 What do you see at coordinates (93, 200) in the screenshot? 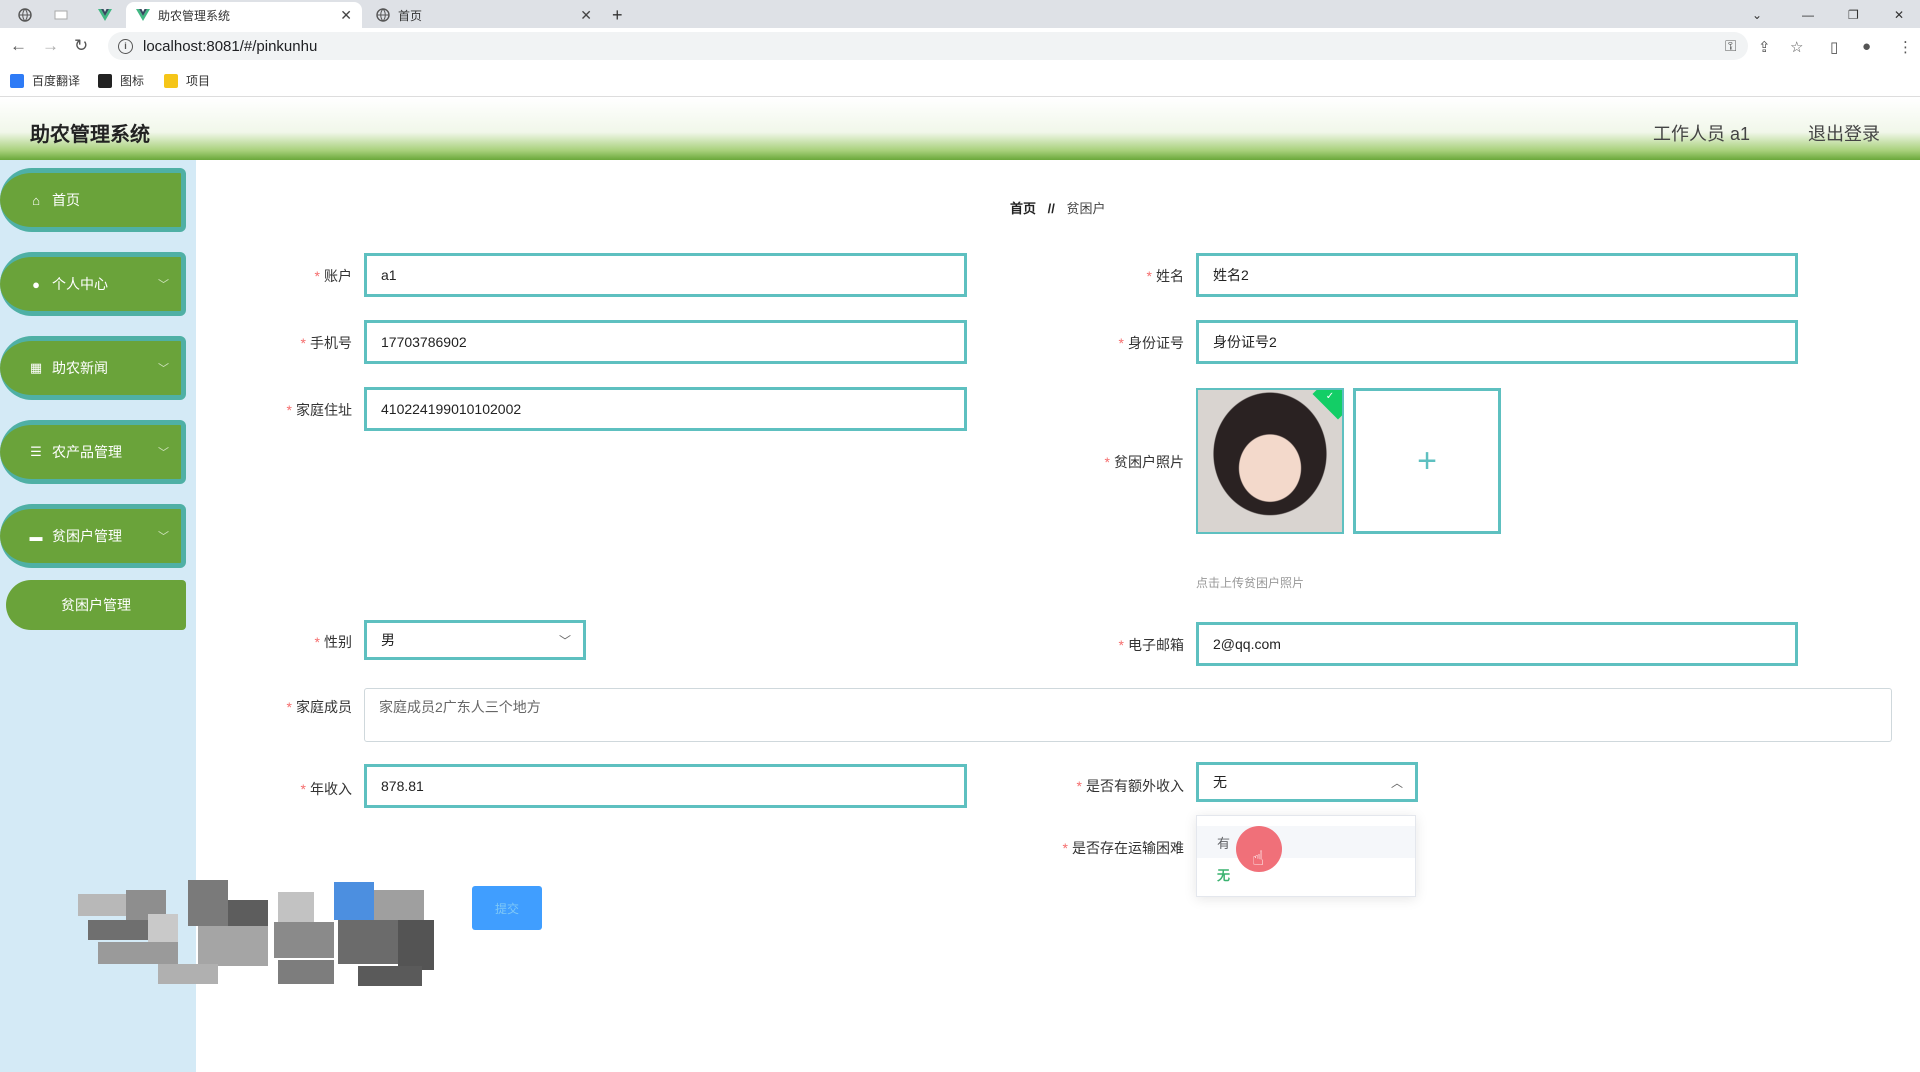
I see `sidebar-item-home: ⌂ 首页` at bounding box center [93, 200].